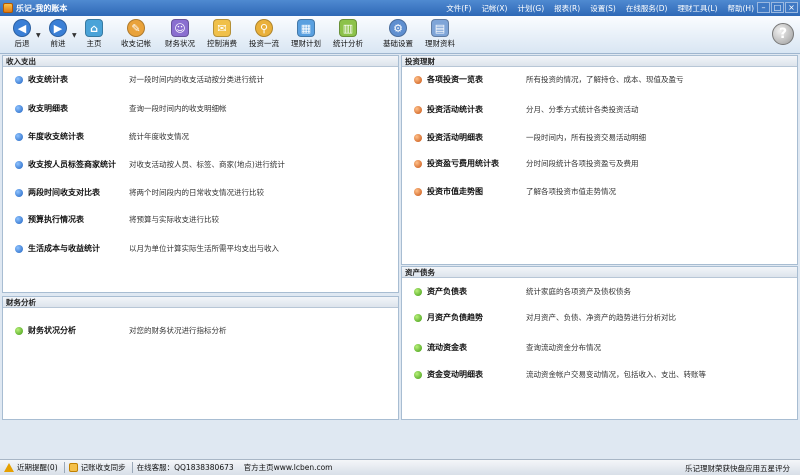 This screenshot has width=800, height=475. Describe the element at coordinates (494, 8) in the screenshot. I see `menu-bookkeeping: 记帐(X)` at that location.